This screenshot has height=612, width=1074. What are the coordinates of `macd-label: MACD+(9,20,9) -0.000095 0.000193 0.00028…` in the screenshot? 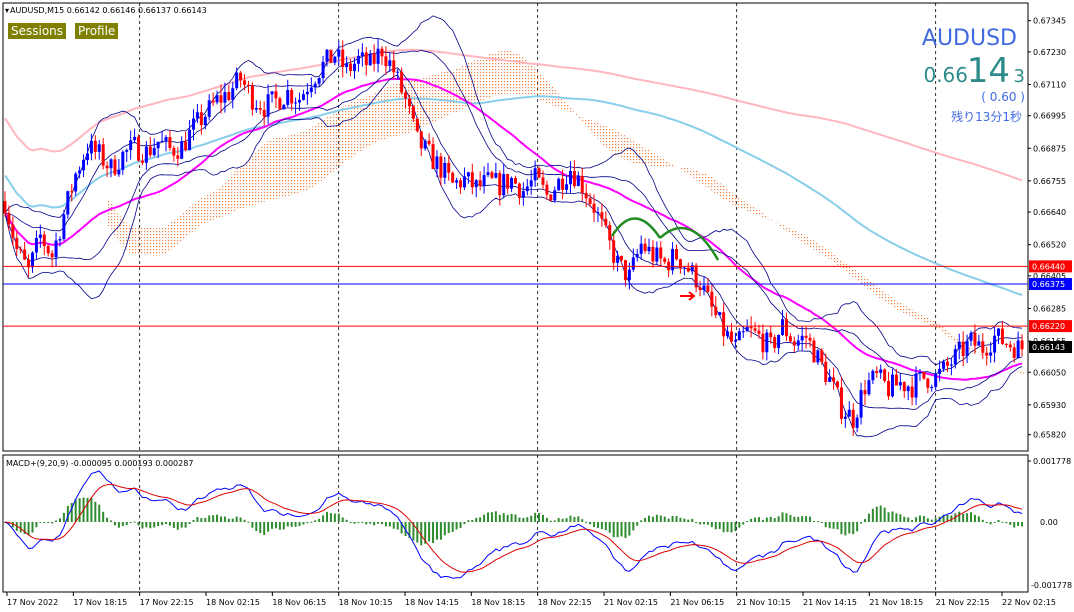 It's located at (99, 463).